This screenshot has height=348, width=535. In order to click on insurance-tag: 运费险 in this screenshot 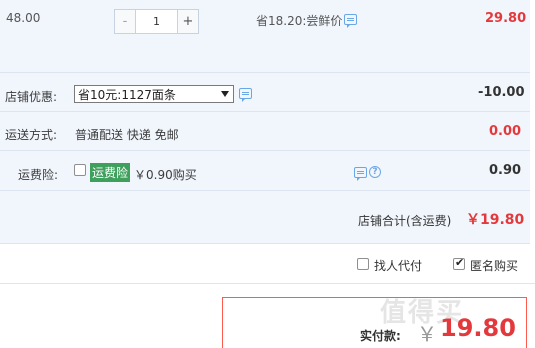, I will do `click(110, 172)`.